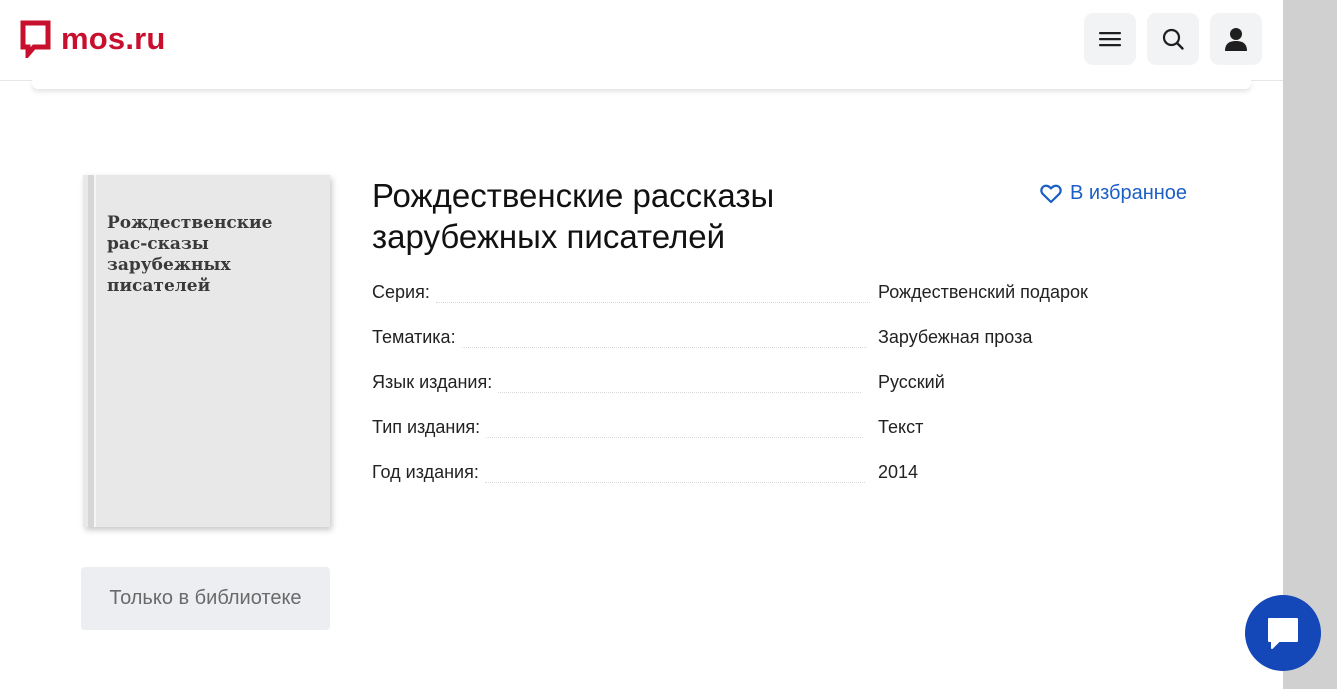 Image resolution: width=1337 pixels, height=689 pixels. What do you see at coordinates (113, 38) in the screenshot?
I see `logo-text: mos.ru` at bounding box center [113, 38].